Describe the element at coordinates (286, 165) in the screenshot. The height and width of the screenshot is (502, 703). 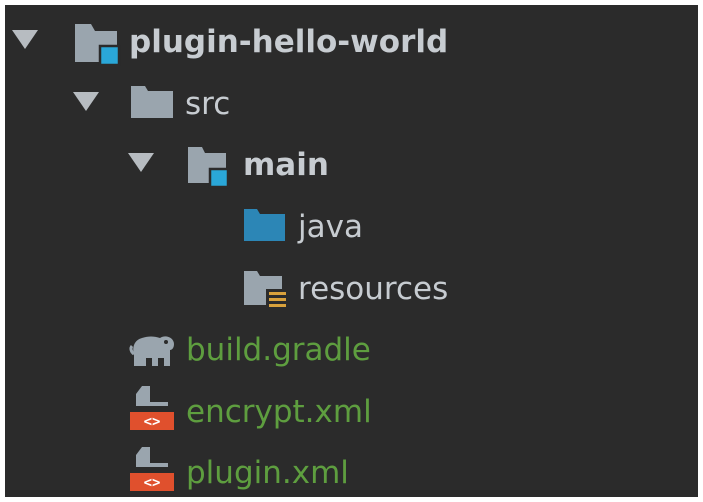
I see `tree-item-label: main` at that location.